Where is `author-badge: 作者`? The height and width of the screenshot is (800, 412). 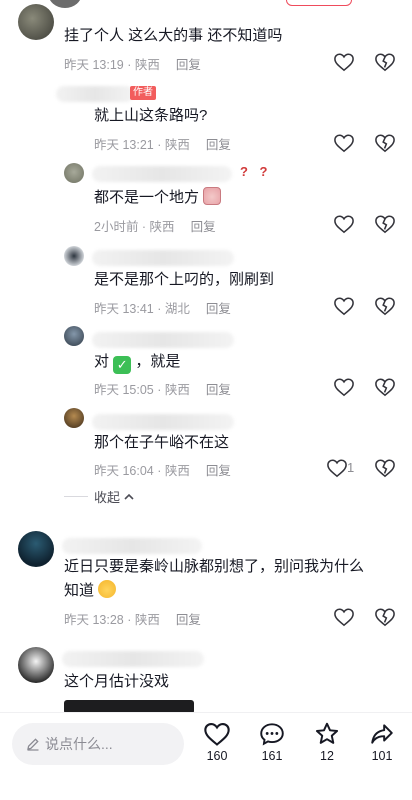
author-badge: 作者 is located at coordinates (143, 93).